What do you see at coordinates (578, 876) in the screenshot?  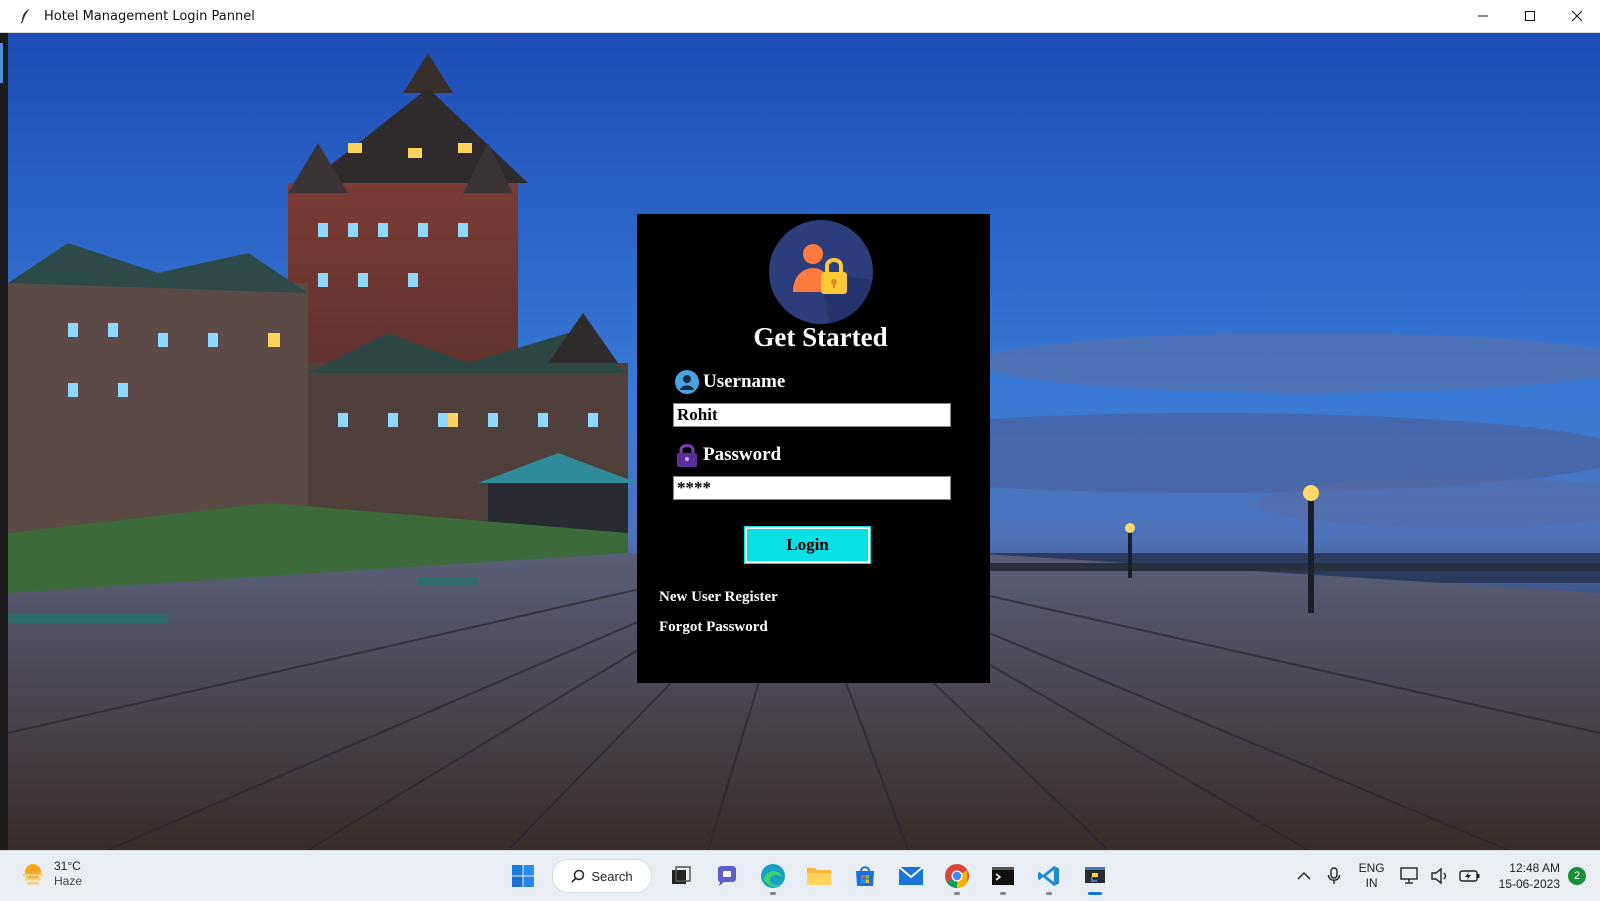 I see `search-icon` at bounding box center [578, 876].